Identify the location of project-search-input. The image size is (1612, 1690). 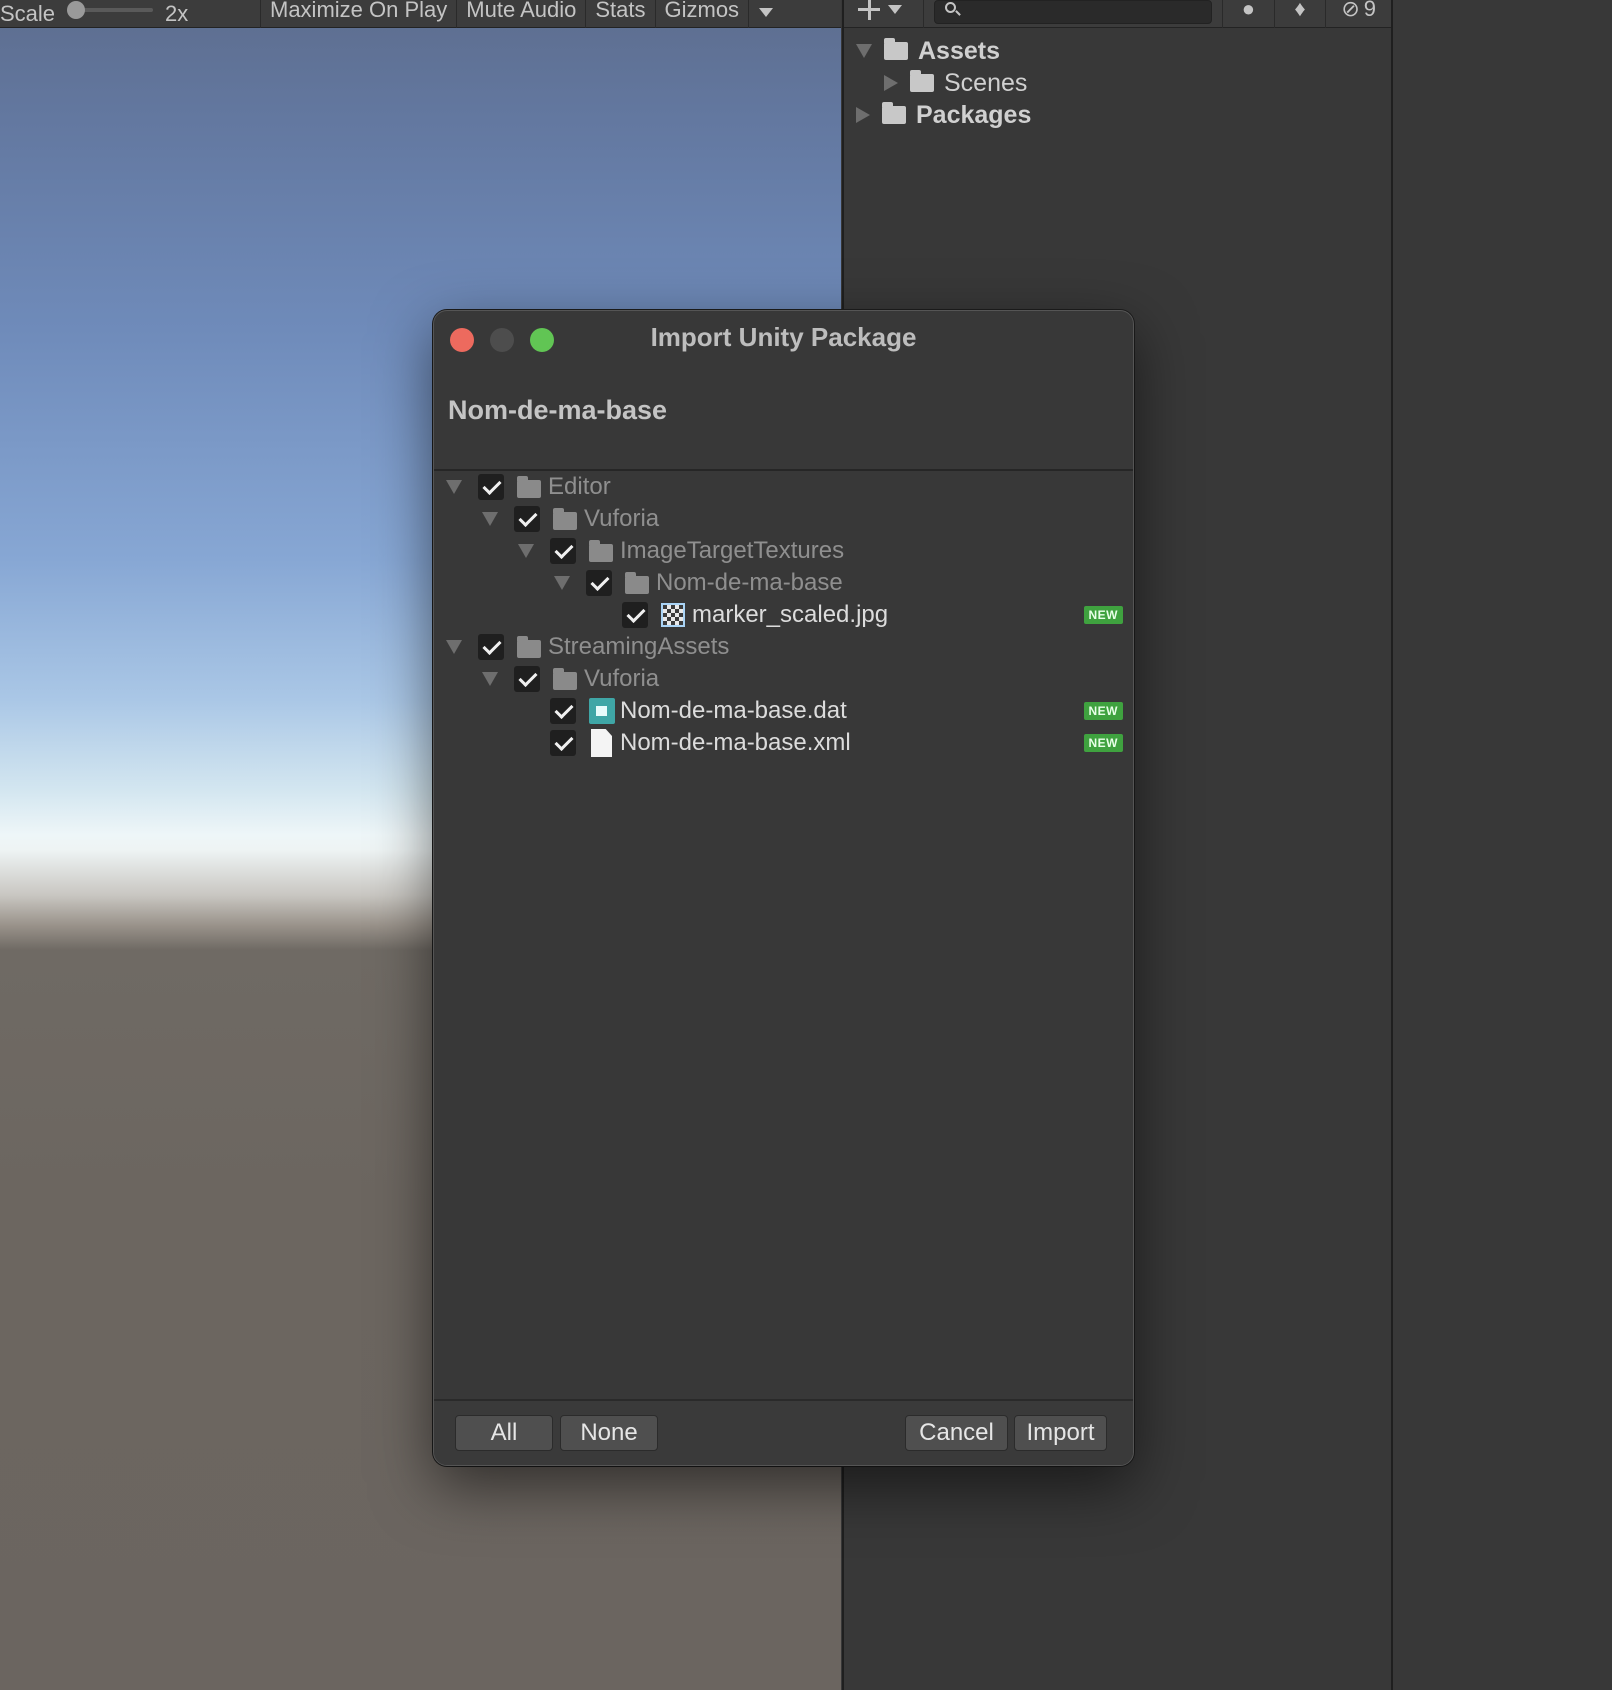
(1072, 12).